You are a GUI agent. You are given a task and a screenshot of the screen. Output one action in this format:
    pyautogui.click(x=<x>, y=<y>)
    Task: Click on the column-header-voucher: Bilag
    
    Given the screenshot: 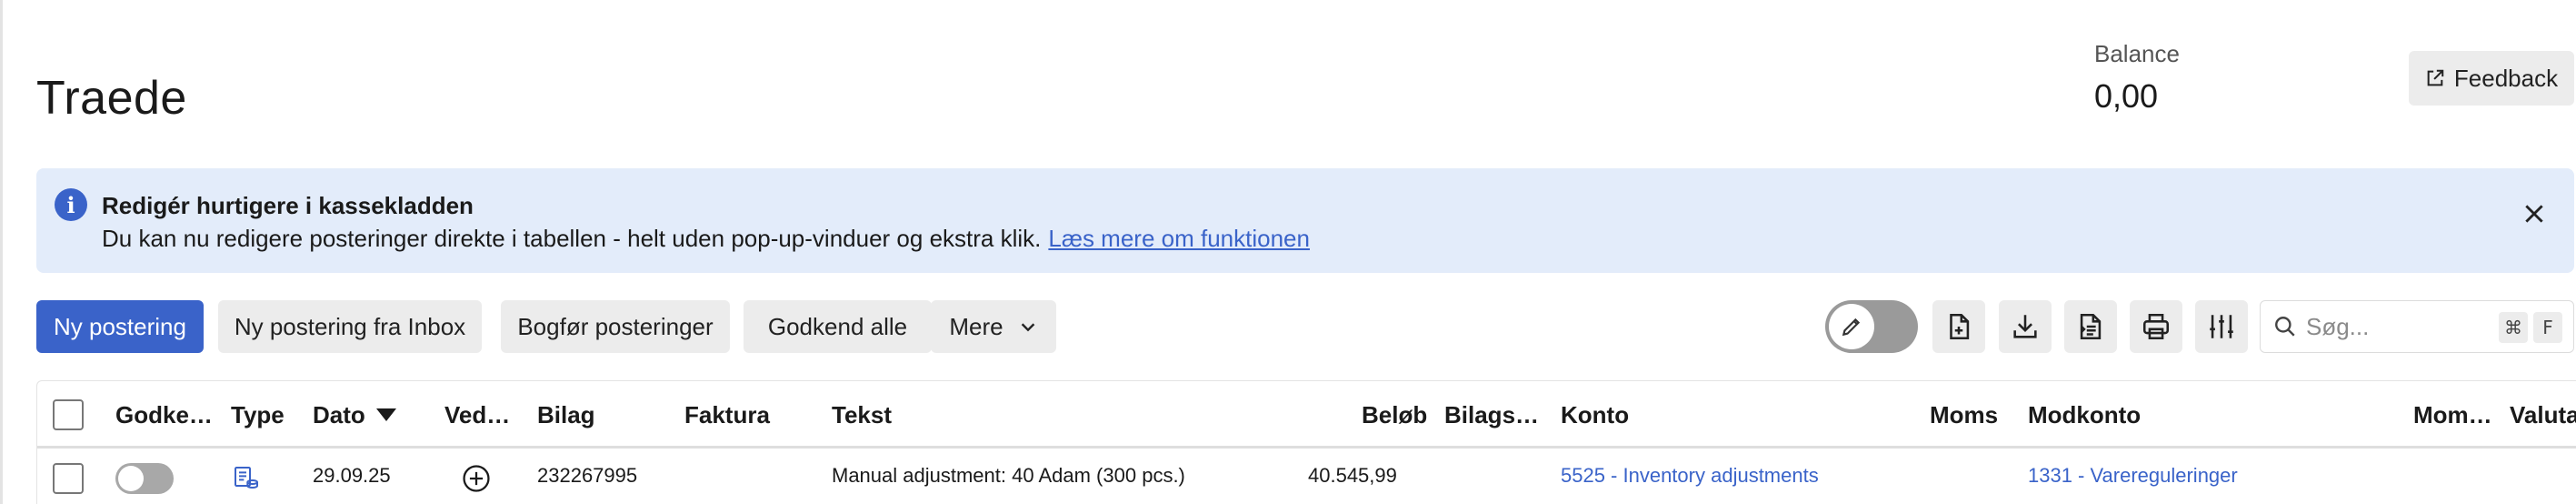 What is the action you would take?
    pyautogui.click(x=566, y=415)
    